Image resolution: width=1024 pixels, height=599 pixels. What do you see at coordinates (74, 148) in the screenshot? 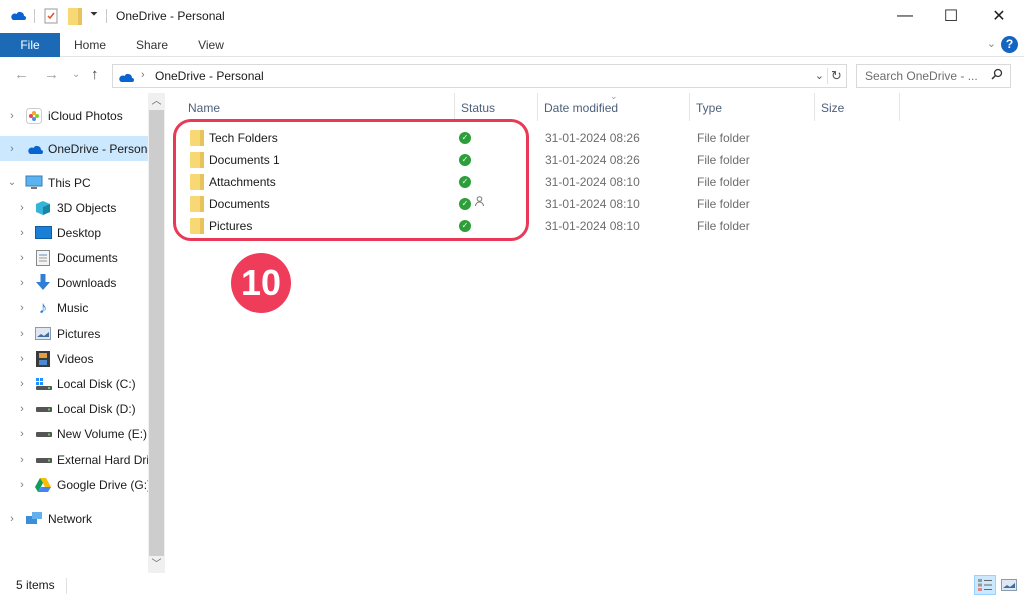
I see `sidebar-item-onedrive-personal: › OneDrive - Personal` at bounding box center [74, 148].